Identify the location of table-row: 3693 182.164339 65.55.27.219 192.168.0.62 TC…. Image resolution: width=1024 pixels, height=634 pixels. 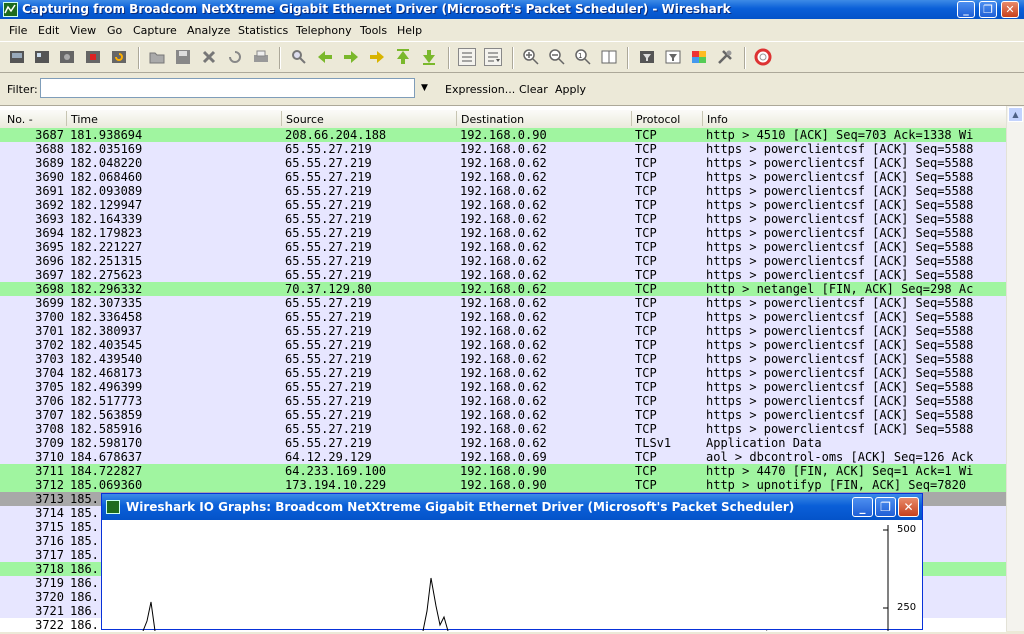
(503, 219).